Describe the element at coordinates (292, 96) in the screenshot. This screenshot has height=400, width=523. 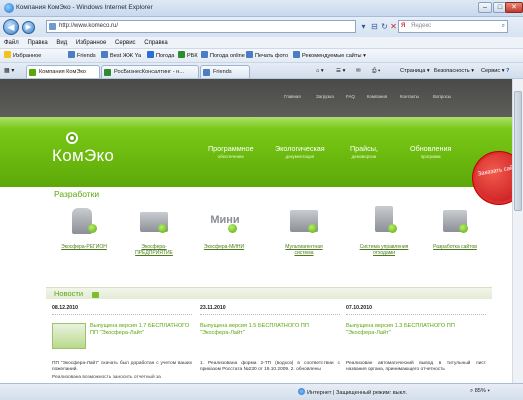
I see `nav-home: Главная` at that location.